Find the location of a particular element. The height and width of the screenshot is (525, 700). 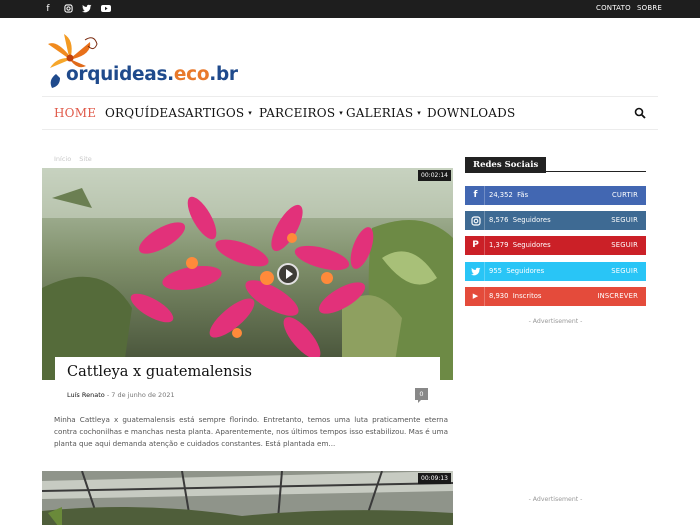

article-thumbnail: 00:09:13 is located at coordinates (247, 498).